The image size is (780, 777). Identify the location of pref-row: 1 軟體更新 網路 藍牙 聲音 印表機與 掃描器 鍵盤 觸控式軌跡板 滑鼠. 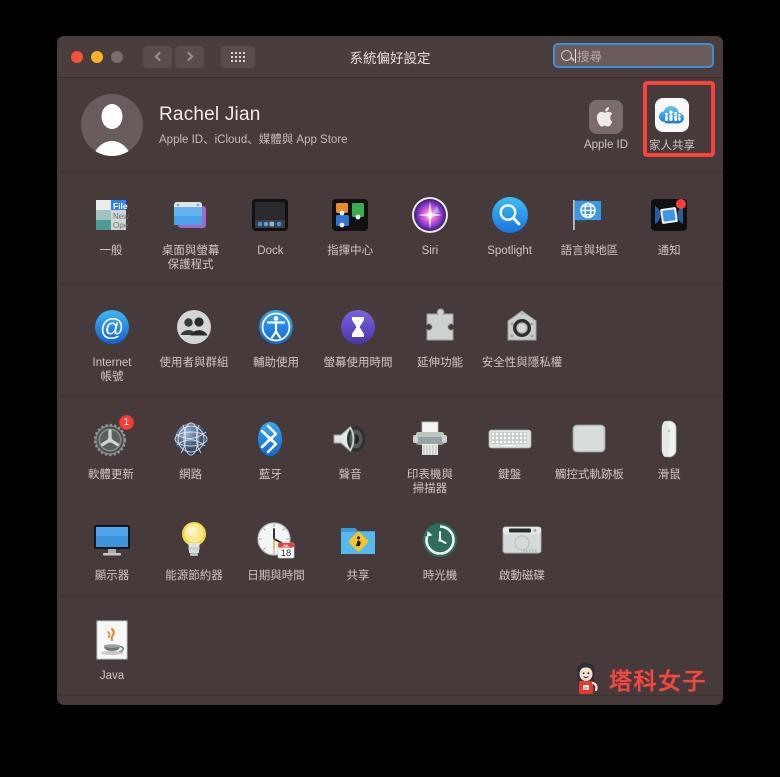
(390, 453).